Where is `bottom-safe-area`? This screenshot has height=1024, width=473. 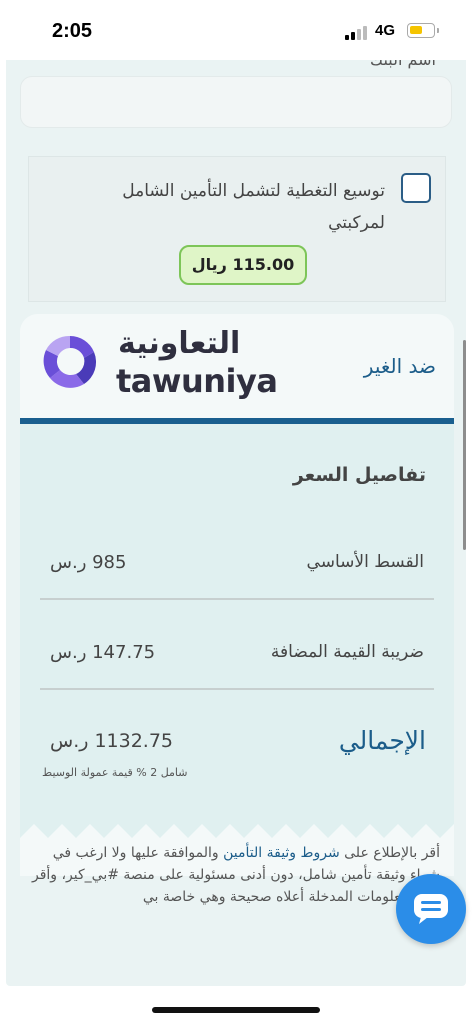
bottom-safe-area is located at coordinates (236, 1005).